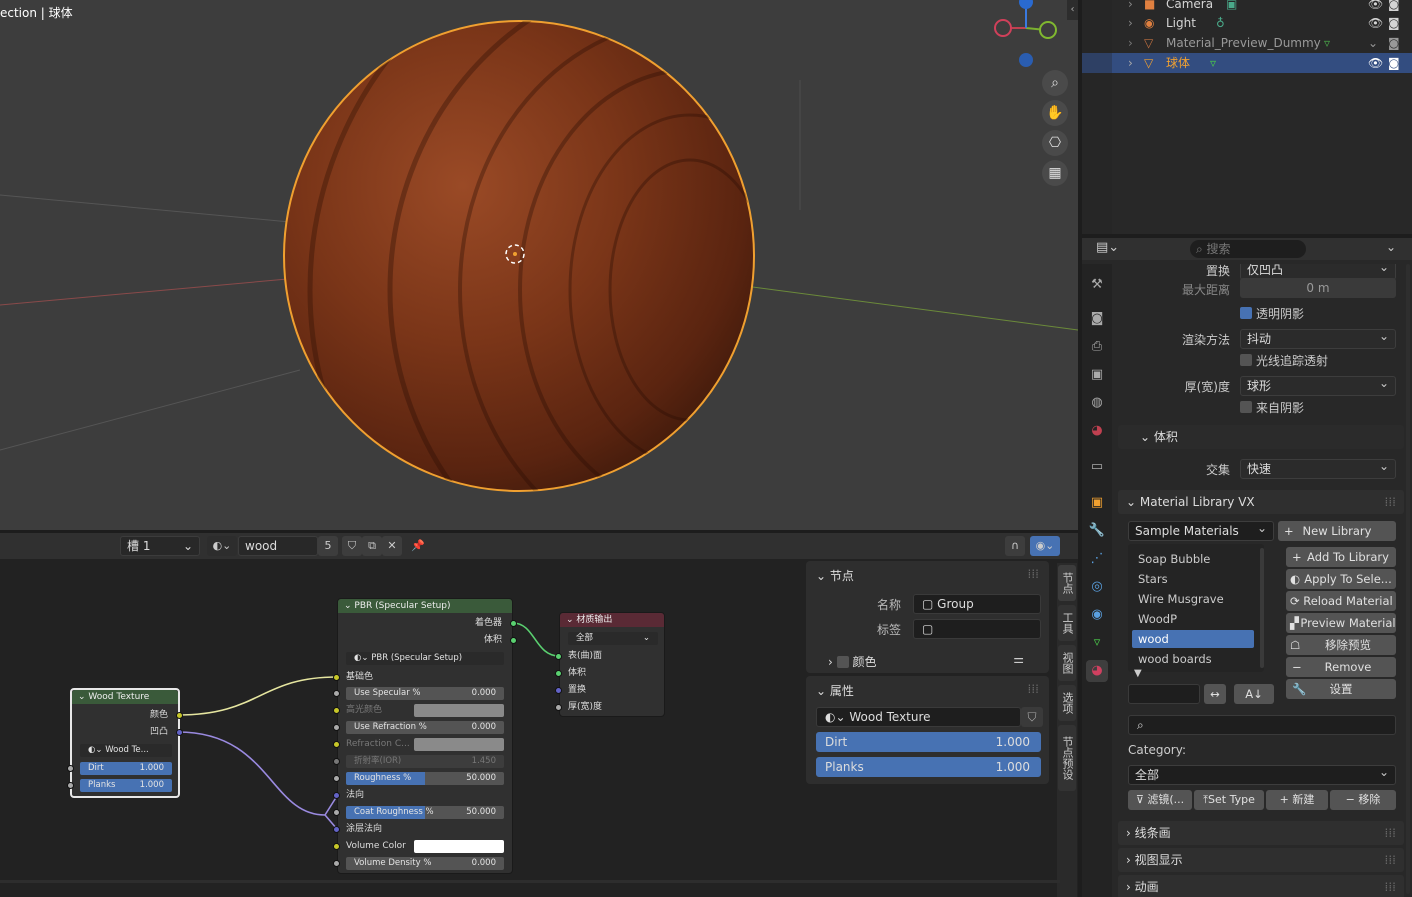  I want to click on use-specular-field: Use Specular % 0.000, so click(425, 693).